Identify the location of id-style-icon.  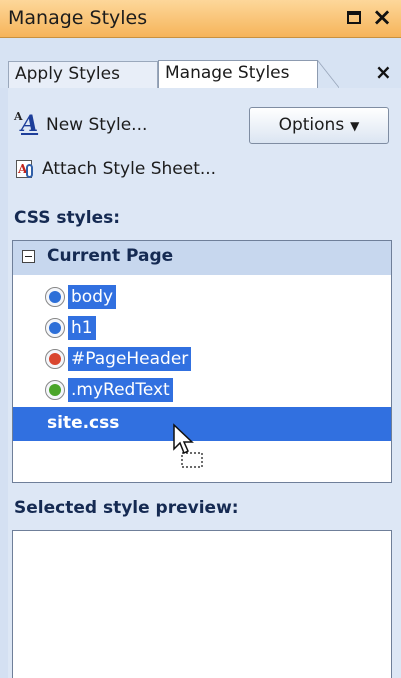
(55, 358).